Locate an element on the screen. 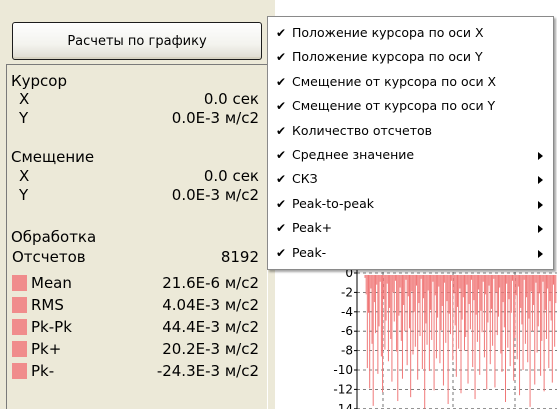  cursor-section-title: Курсор is located at coordinates (136, 81).